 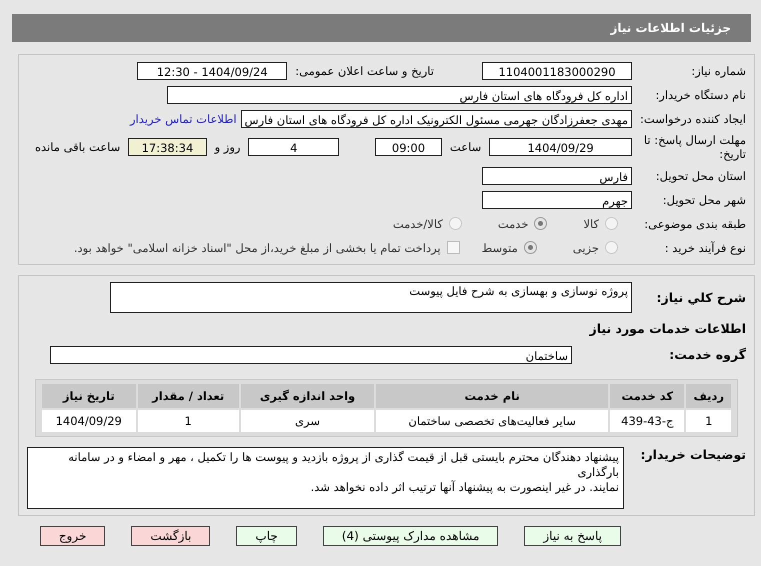 What do you see at coordinates (718, 71) in the screenshot?
I see `field-label: شماره نیاز:` at bounding box center [718, 71].